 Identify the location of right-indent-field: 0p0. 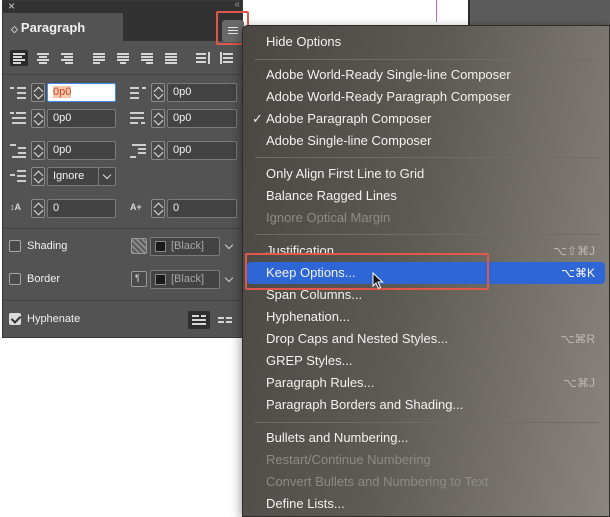
(202, 92).